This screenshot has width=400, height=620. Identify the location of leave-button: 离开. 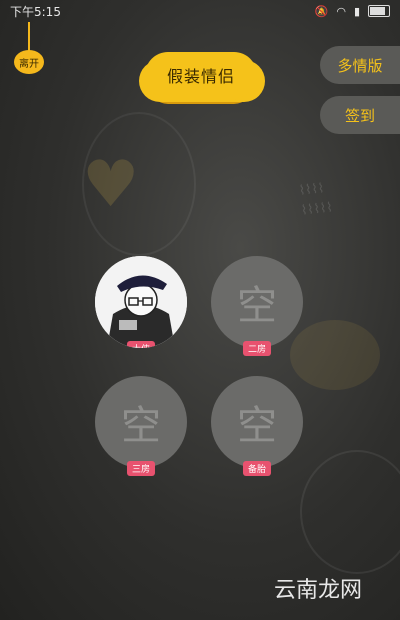
(29, 62).